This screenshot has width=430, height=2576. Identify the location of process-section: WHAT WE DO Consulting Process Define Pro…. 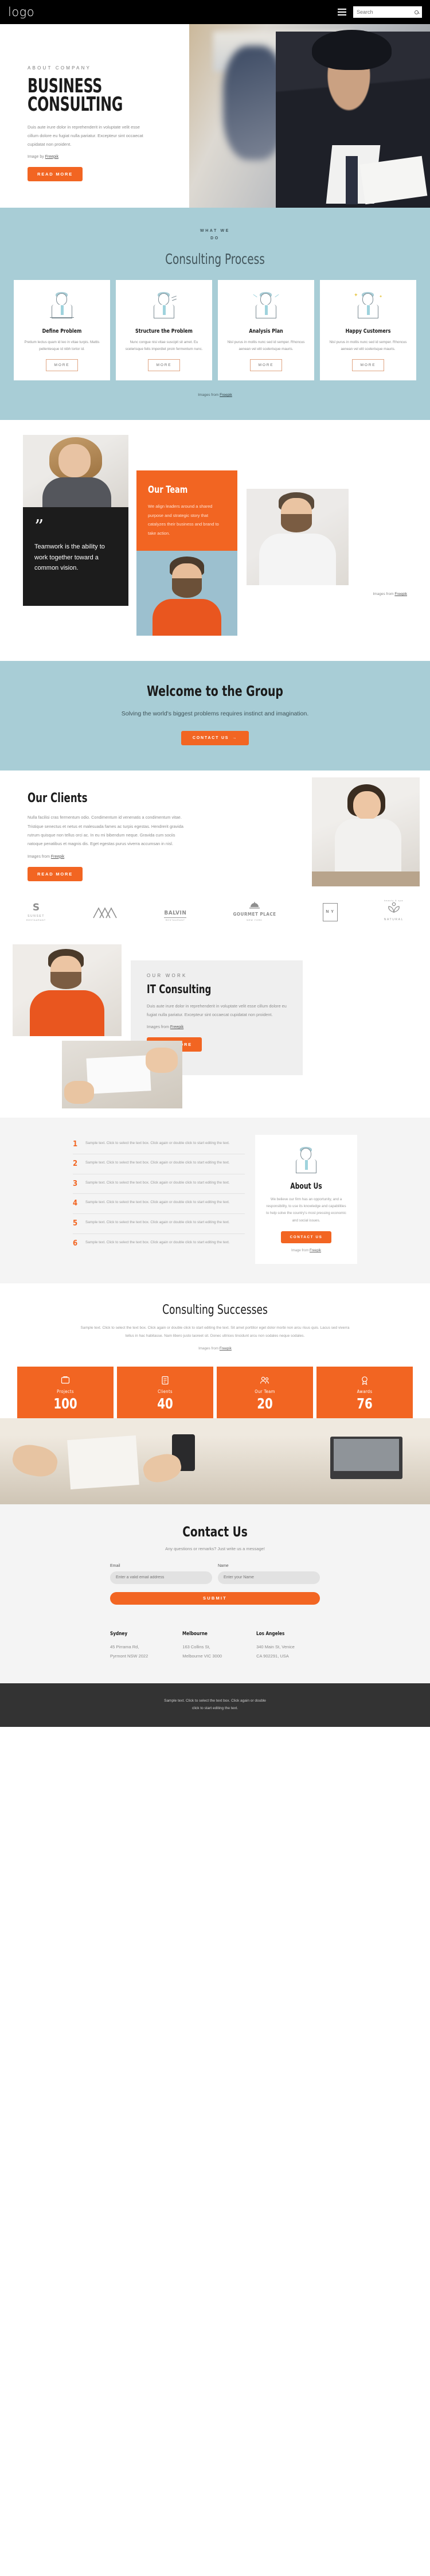
(215, 314).